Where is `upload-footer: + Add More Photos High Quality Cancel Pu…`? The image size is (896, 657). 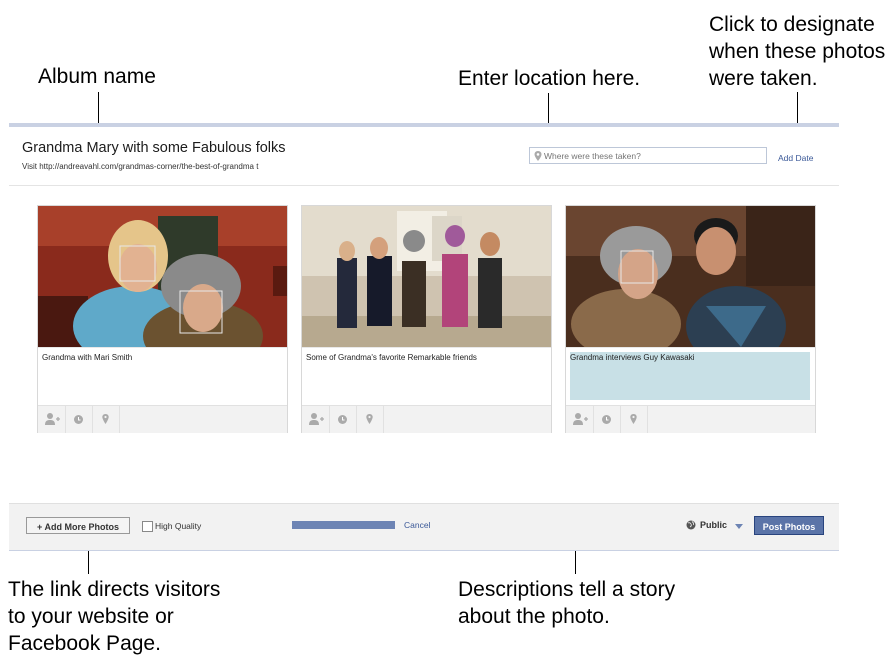
upload-footer: + Add More Photos High Quality Cancel Pu… is located at coordinates (424, 526).